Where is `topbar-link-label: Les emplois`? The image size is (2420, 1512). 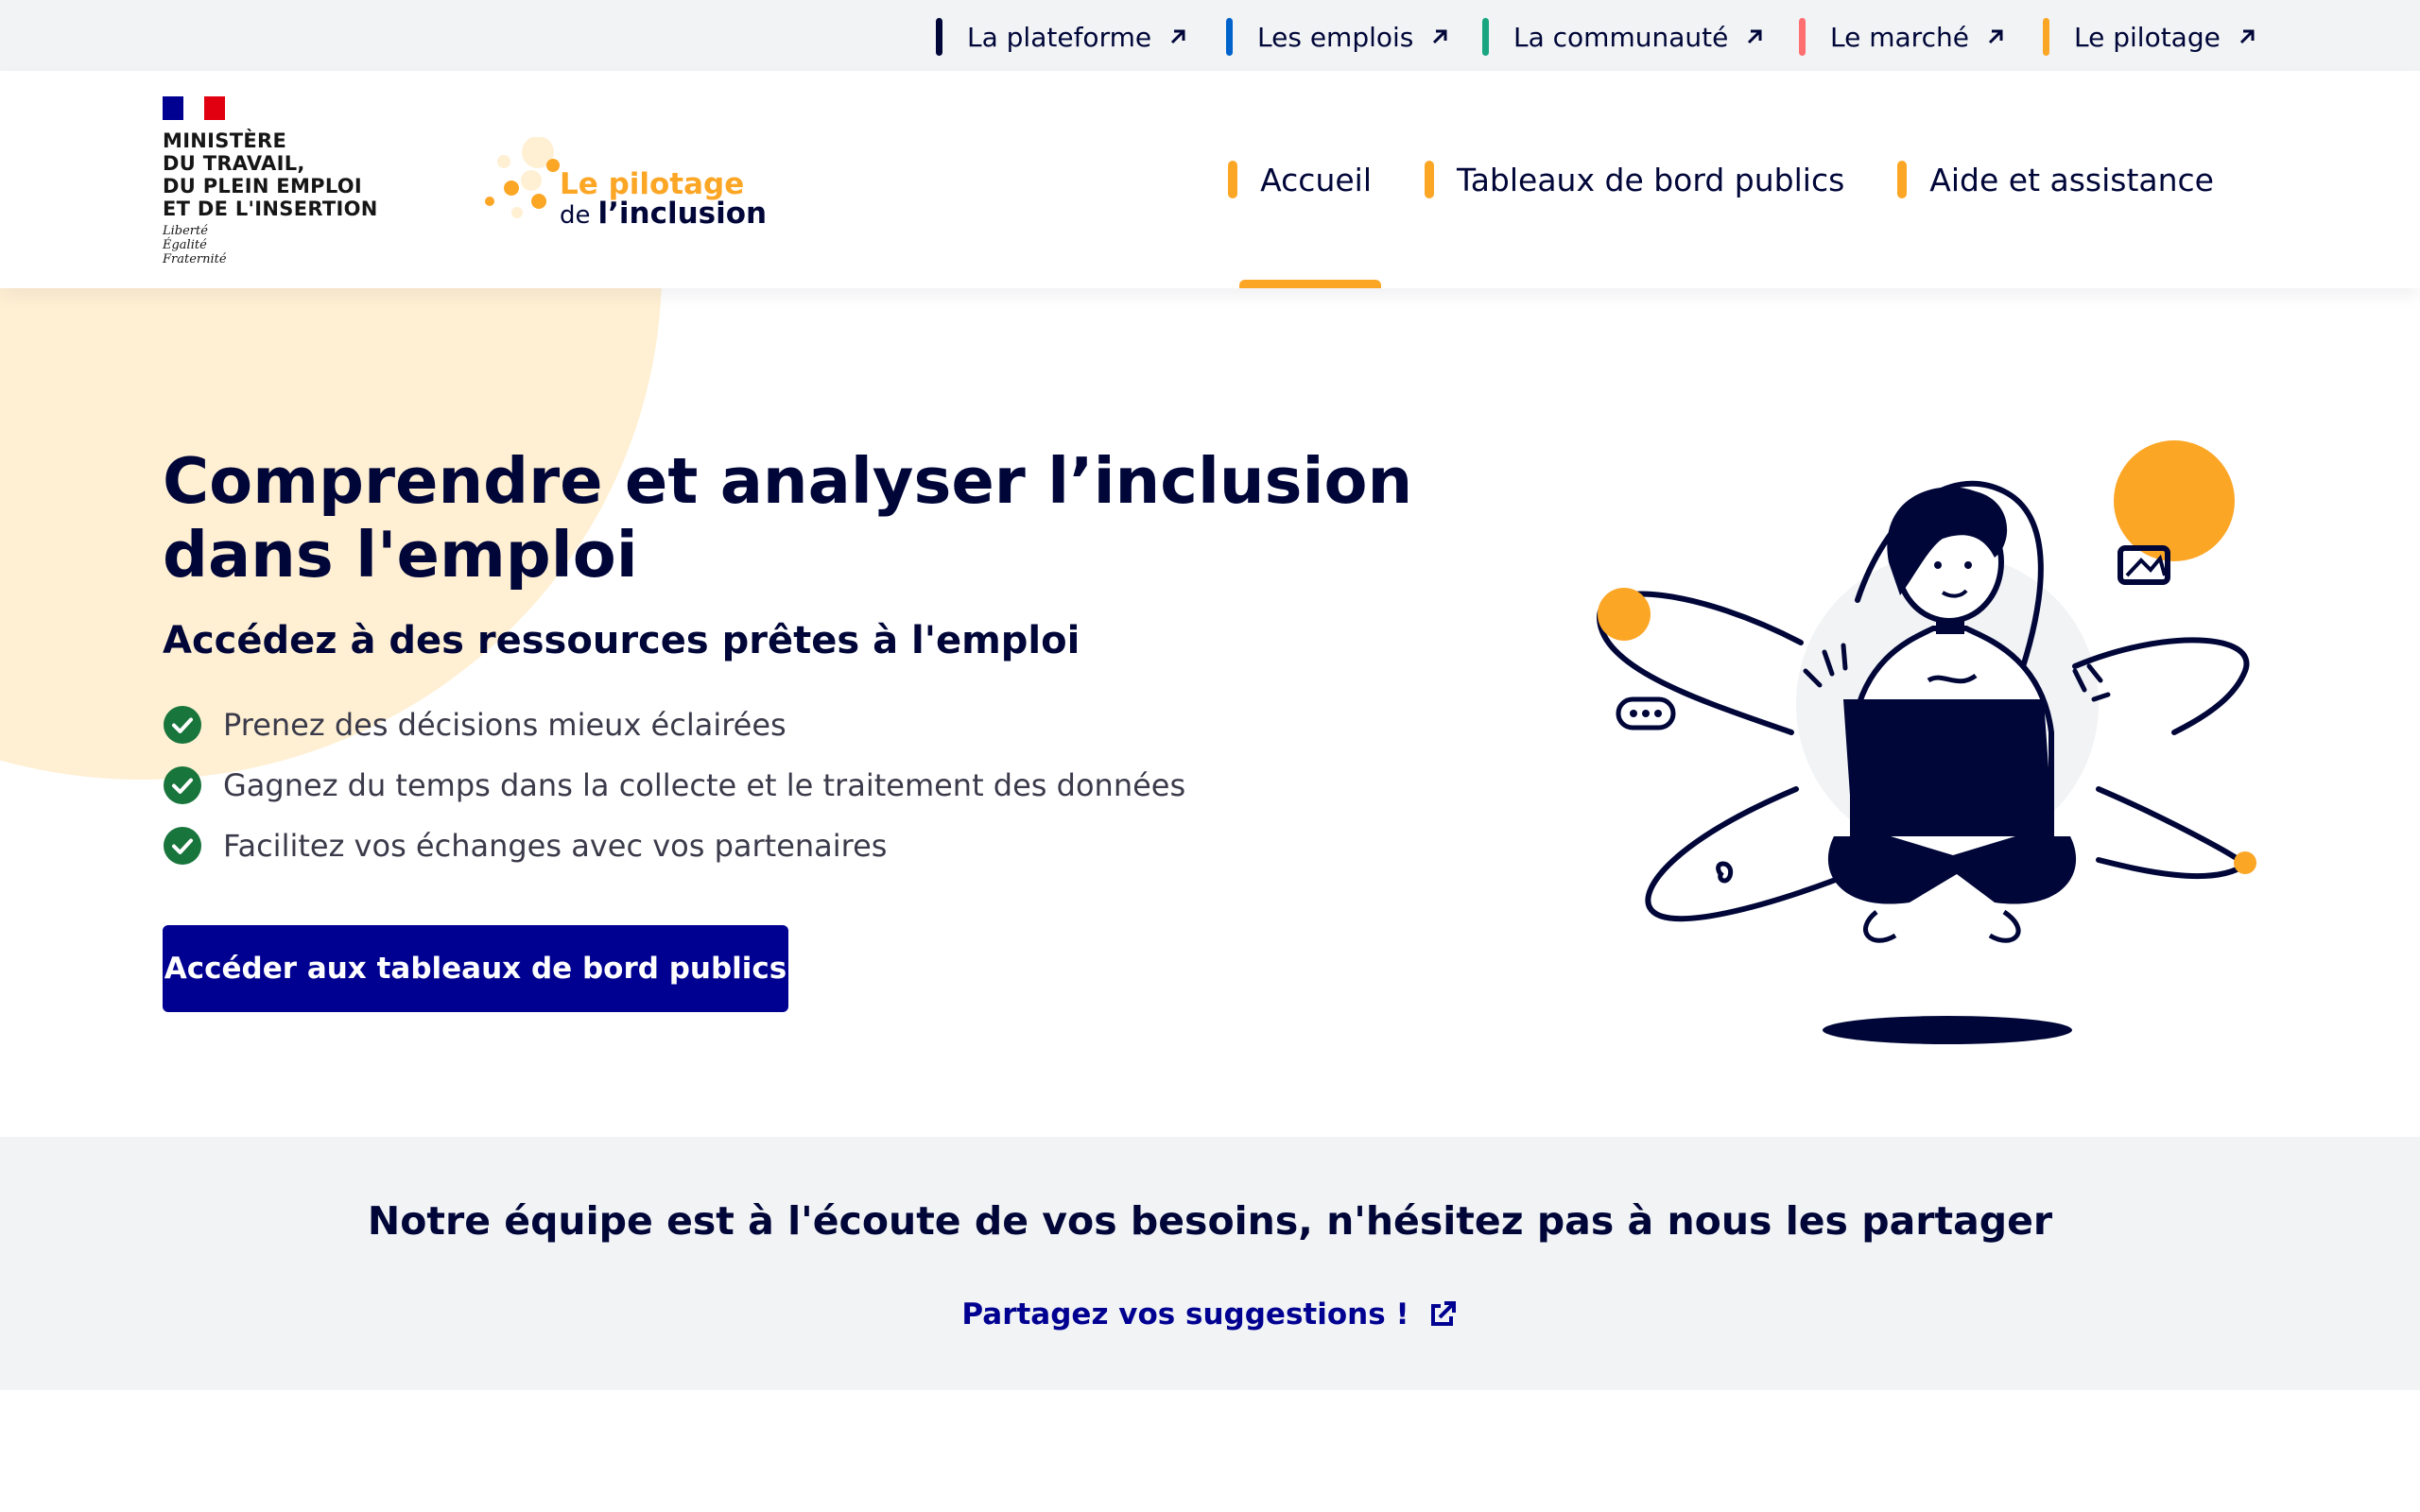 topbar-link-label: Les emplois is located at coordinates (1335, 37).